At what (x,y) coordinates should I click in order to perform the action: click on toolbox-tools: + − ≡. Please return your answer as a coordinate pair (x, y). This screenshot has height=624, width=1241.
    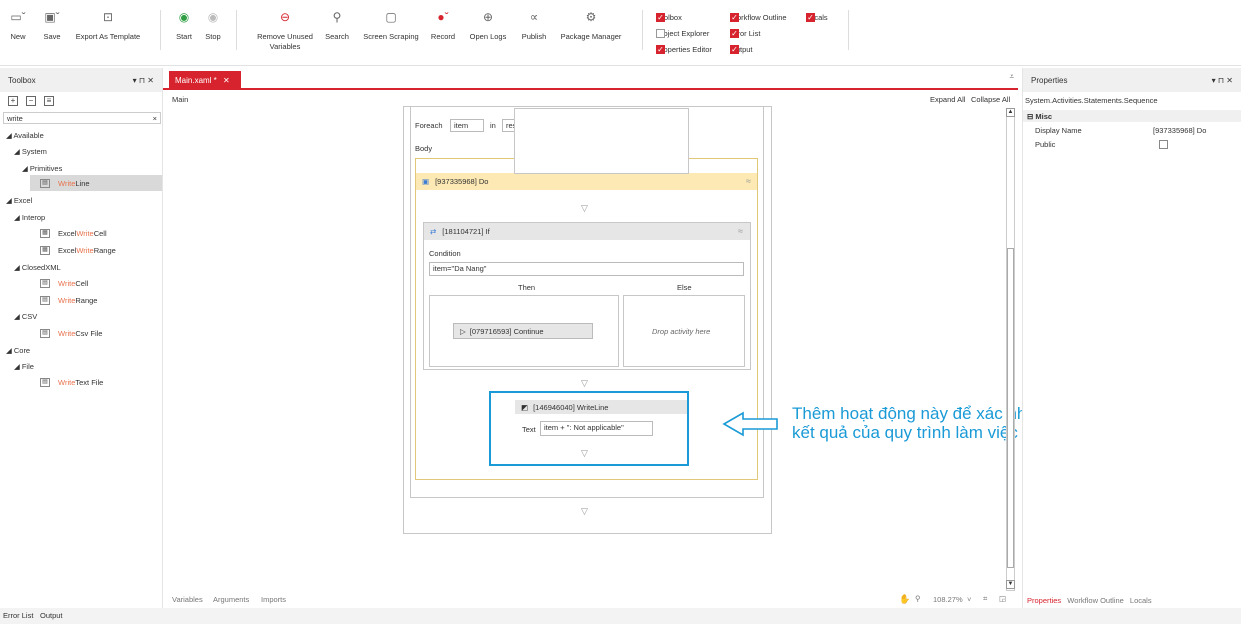
    Looking at the image, I should click on (31, 101).